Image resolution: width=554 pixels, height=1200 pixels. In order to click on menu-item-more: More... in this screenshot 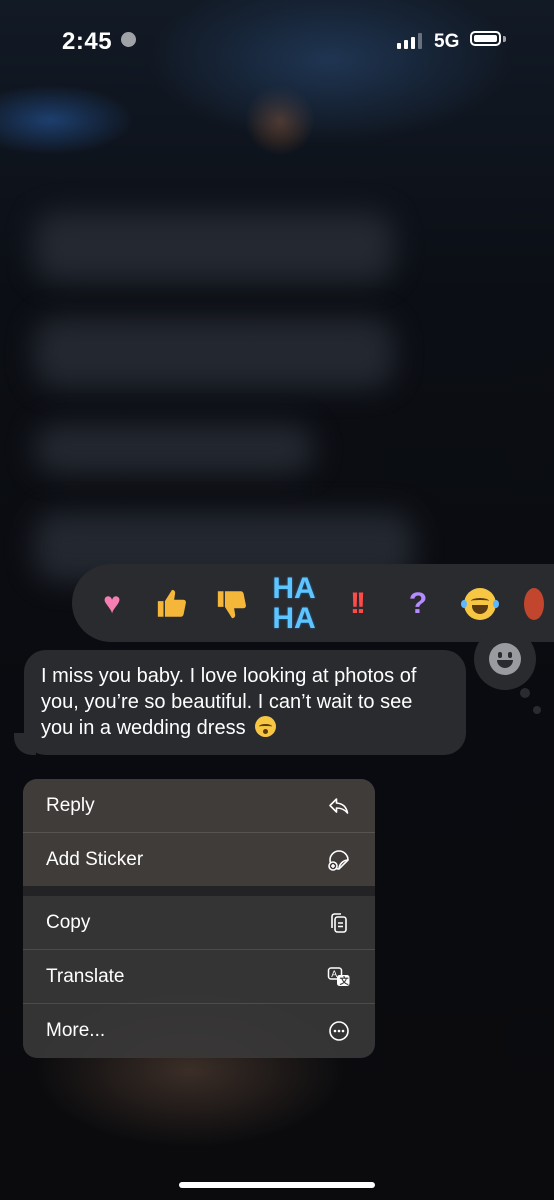, I will do `click(199, 1030)`.